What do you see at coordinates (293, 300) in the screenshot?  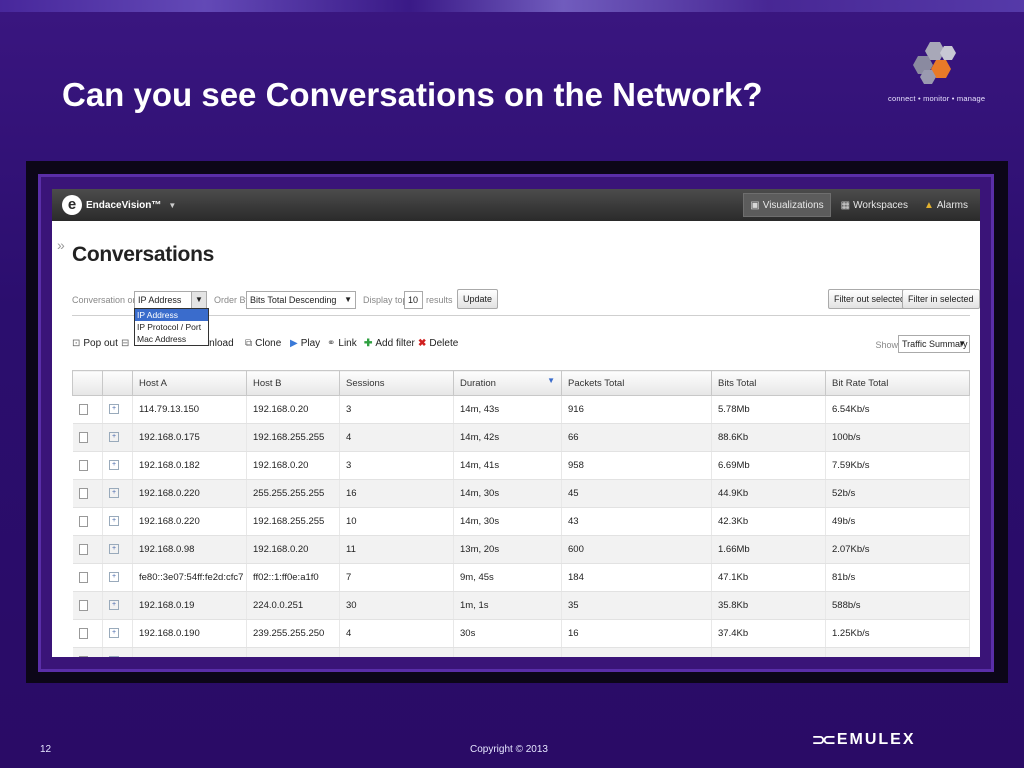 I see `order-by-value: Bits Total Descending` at bounding box center [293, 300].